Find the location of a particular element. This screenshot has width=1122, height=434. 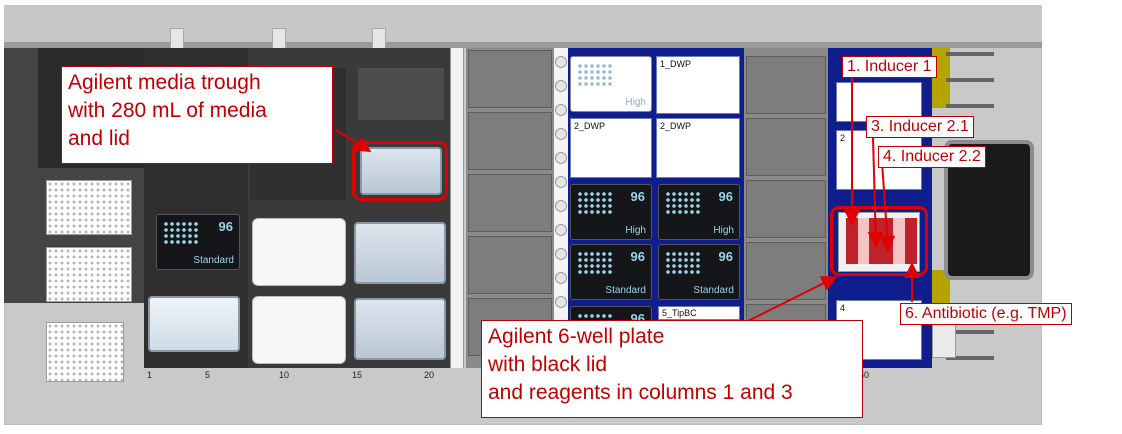

callout-line: and lid is located at coordinates (99, 138).